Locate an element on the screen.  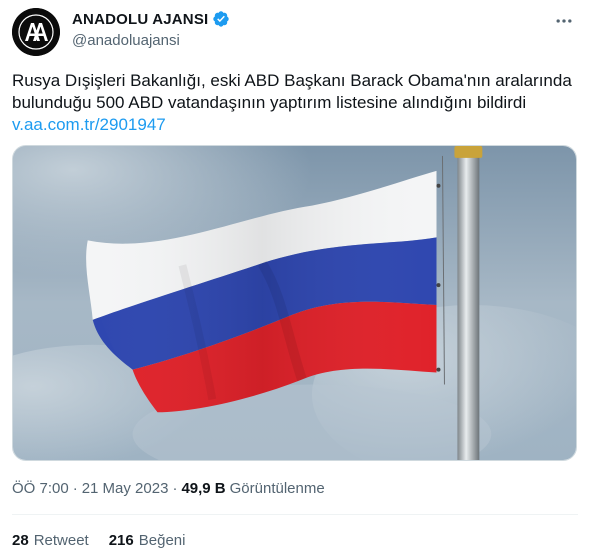
avatar is located at coordinates (36, 32).